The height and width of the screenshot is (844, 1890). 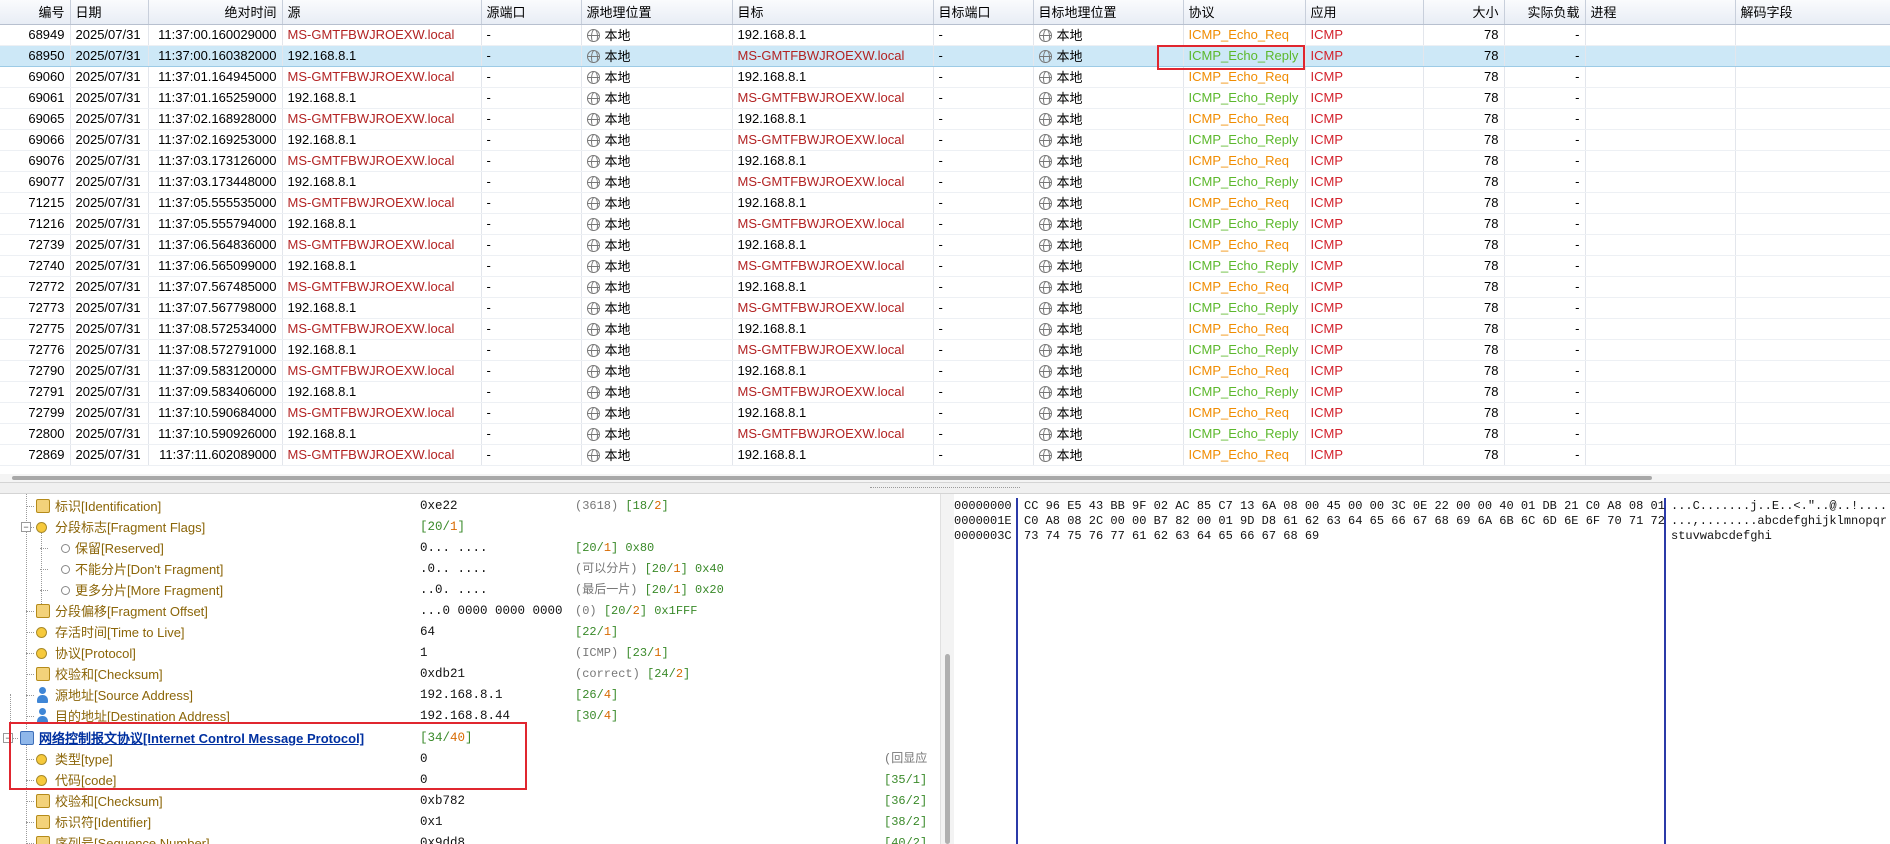 What do you see at coordinates (833, 12) in the screenshot?
I see `col-header-dst: 目标` at bounding box center [833, 12].